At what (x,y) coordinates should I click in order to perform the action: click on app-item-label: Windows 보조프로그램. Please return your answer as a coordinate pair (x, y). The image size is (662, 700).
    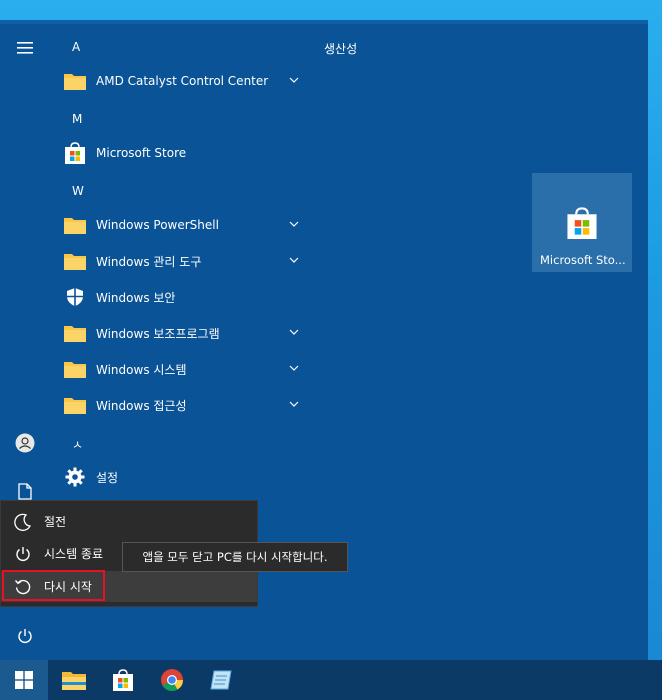
    Looking at the image, I should click on (158, 333).